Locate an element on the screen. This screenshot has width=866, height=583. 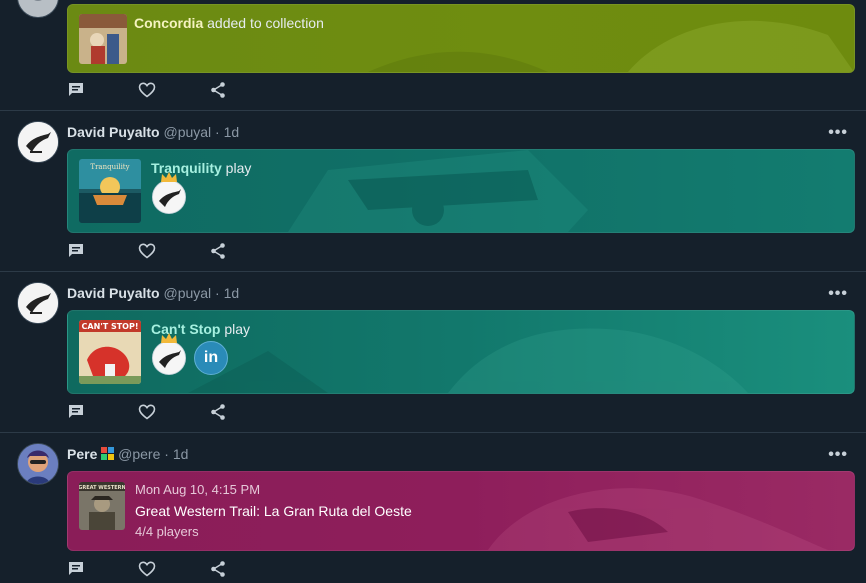
event-date: Mon Aug 10, 4:15 PM is located at coordinates (198, 489).